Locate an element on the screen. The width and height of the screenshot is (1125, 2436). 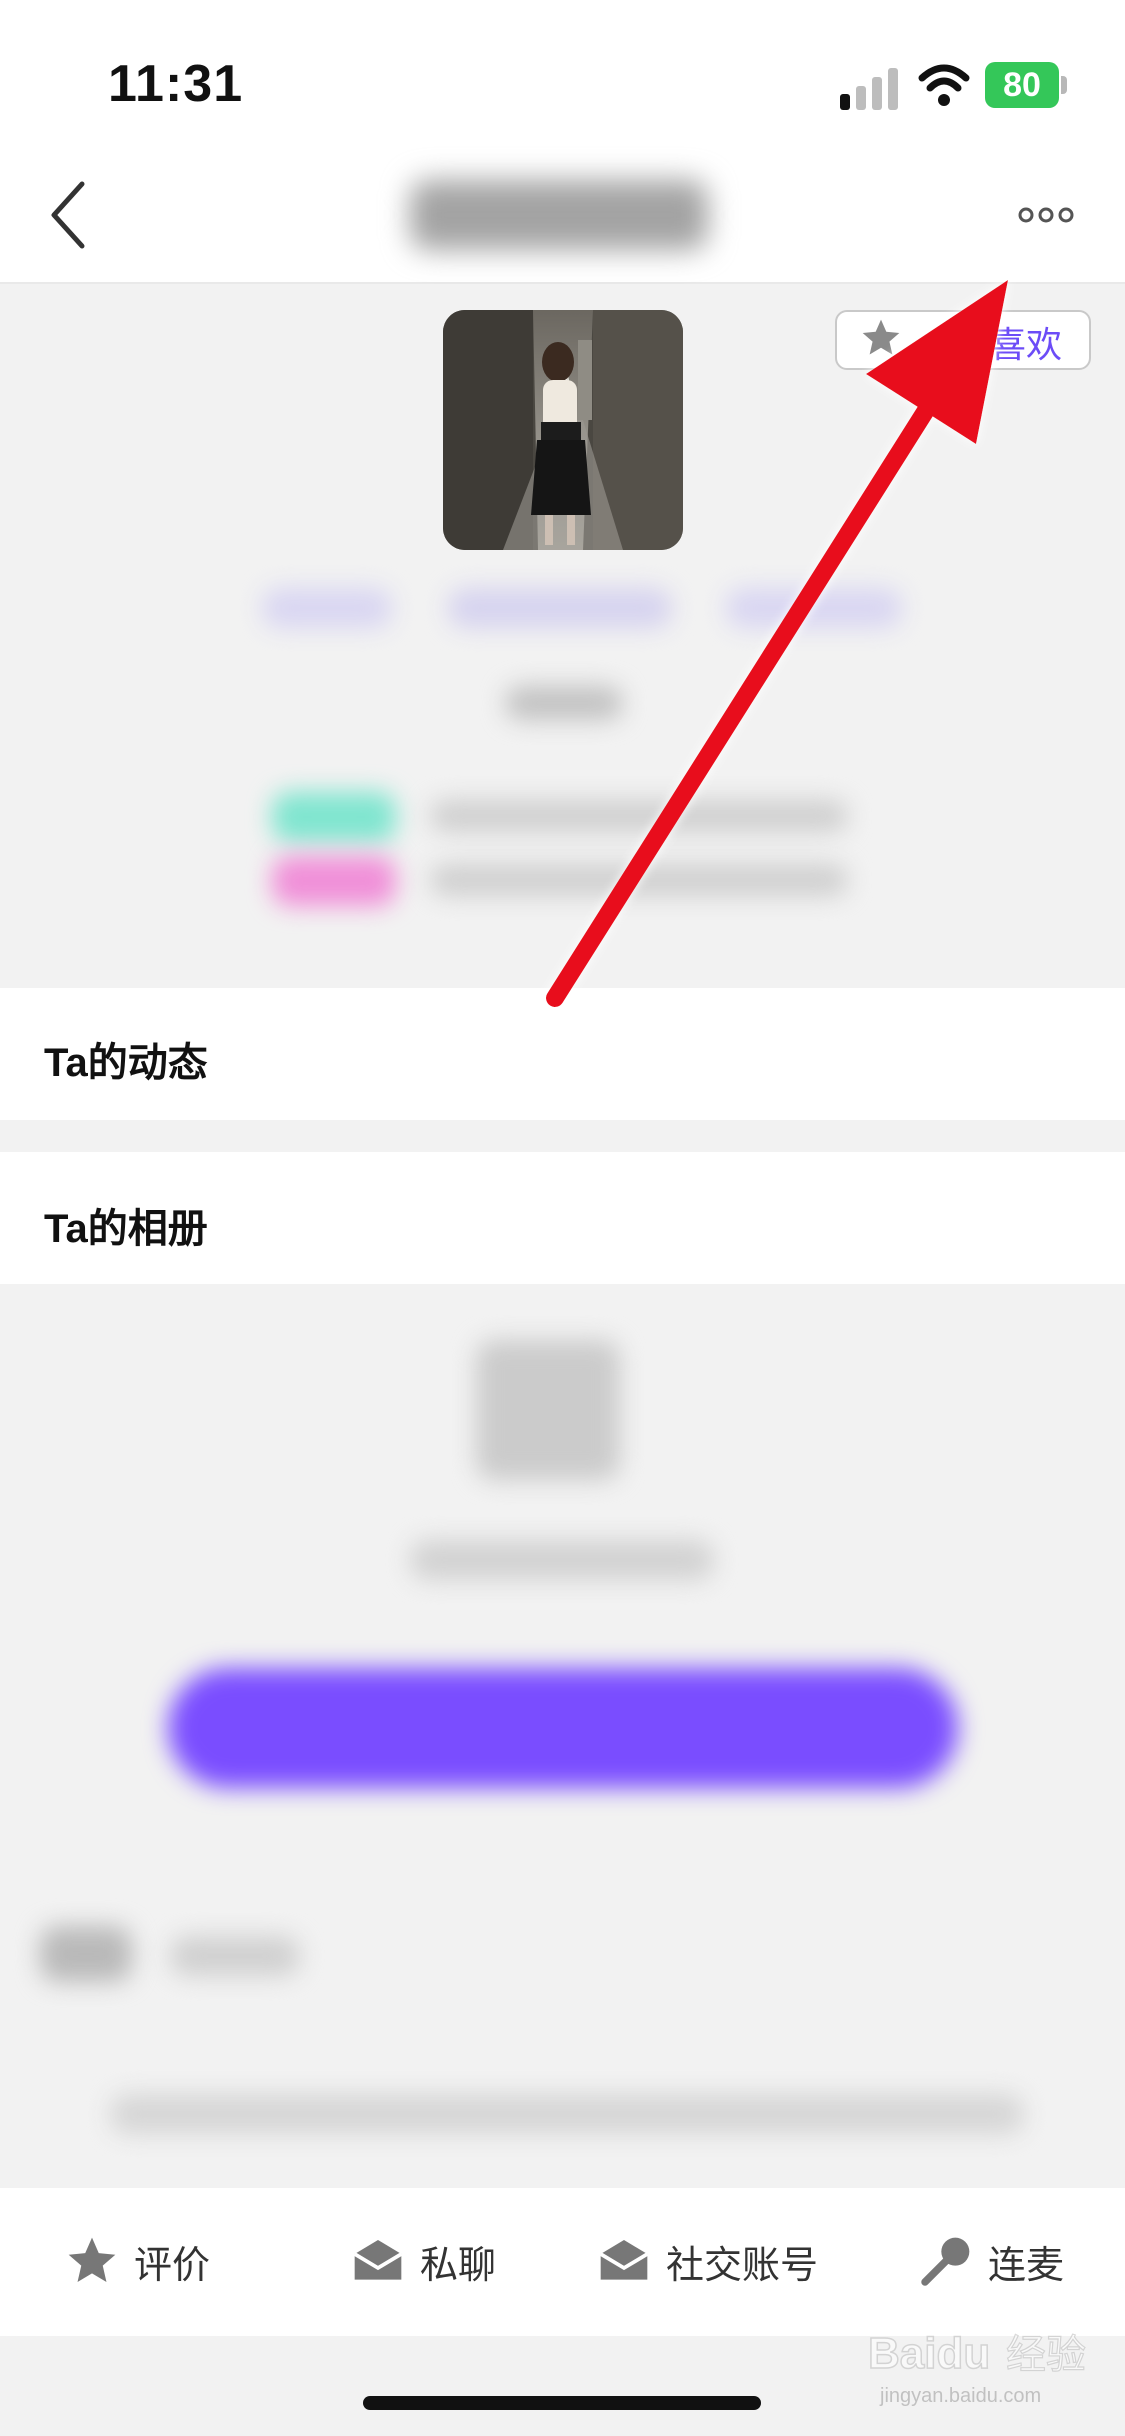
battery-percent: 80 is located at coordinates (1022, 85).